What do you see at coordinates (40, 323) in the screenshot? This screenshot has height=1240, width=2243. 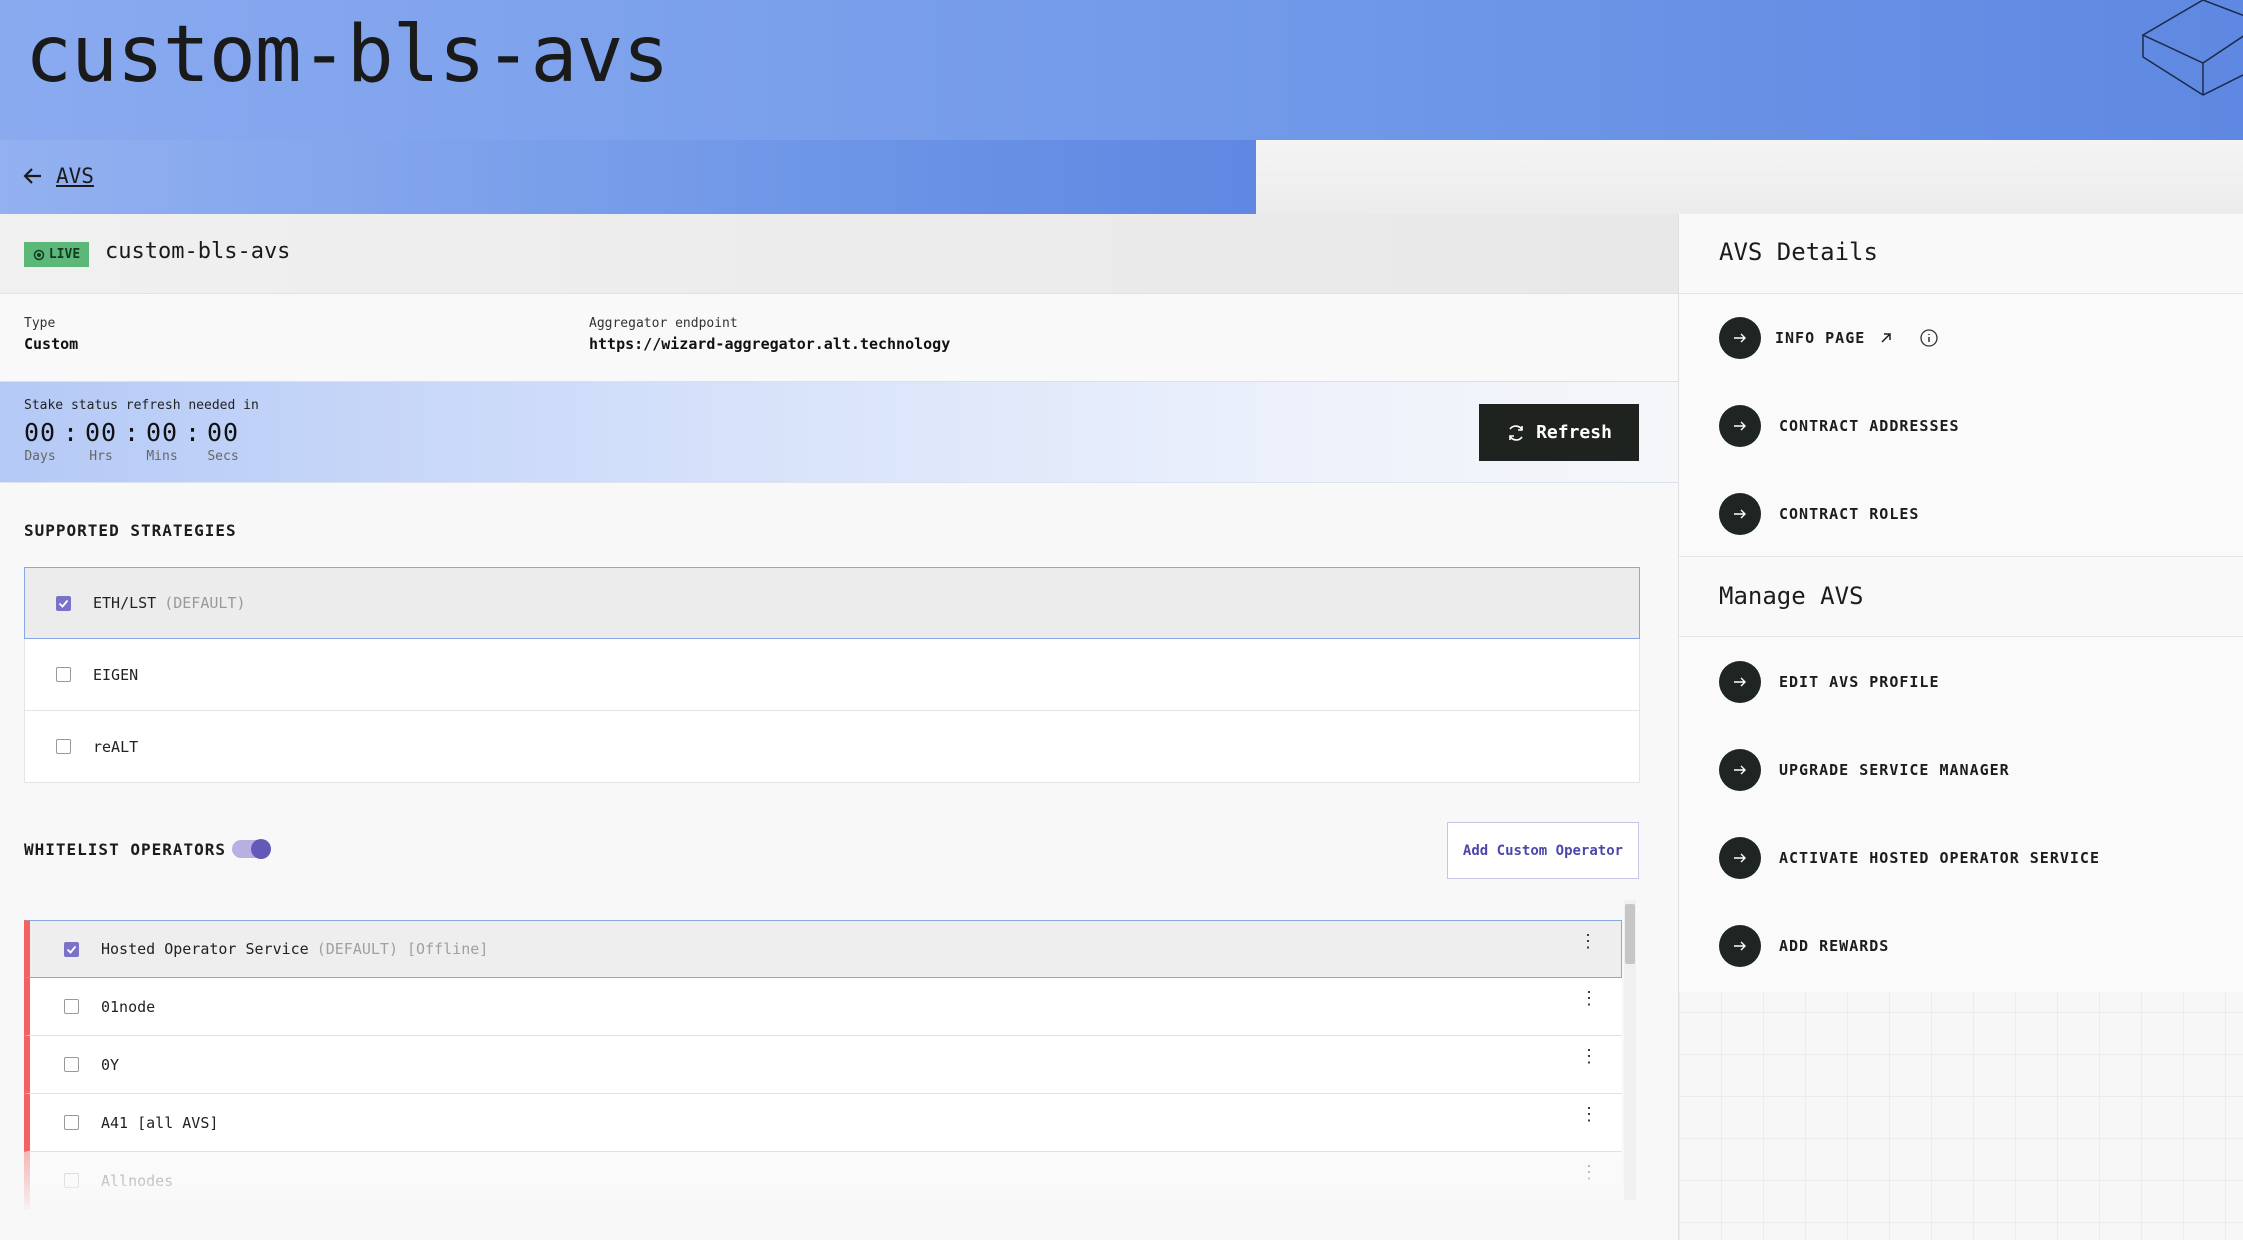 I see `type-label: Type` at bounding box center [40, 323].